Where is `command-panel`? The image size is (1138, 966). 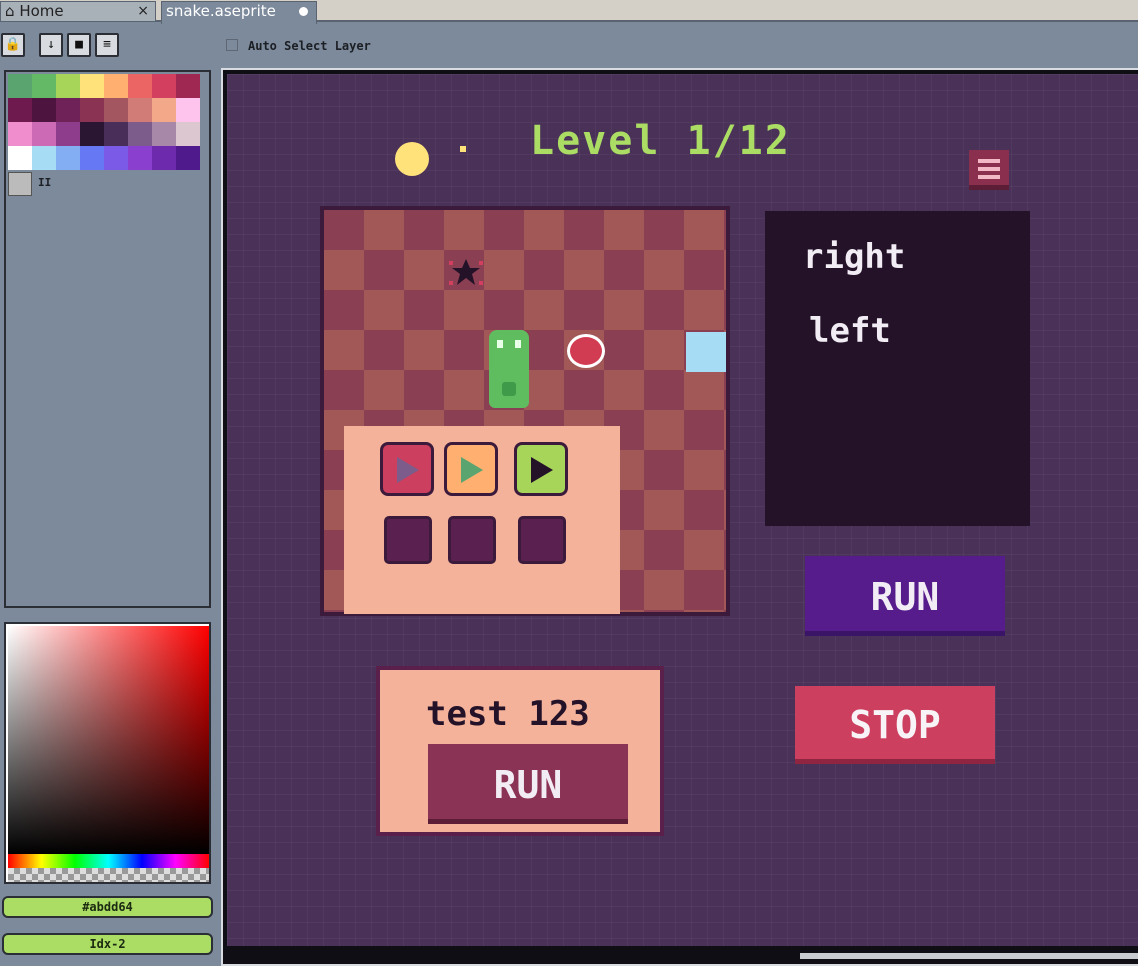
command-panel is located at coordinates (482, 520).